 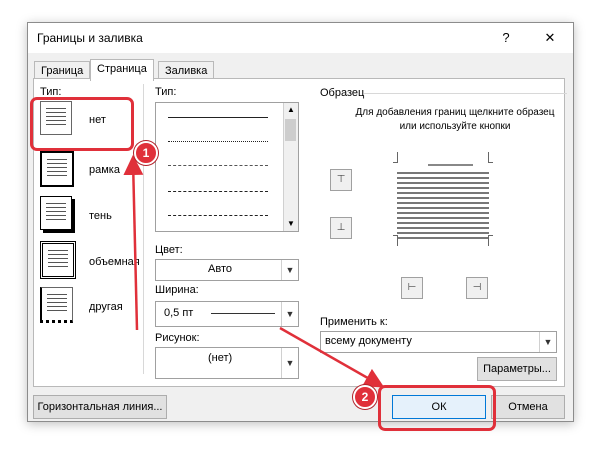 I want to click on arrow-to-ok-button, so click(x=332, y=357).